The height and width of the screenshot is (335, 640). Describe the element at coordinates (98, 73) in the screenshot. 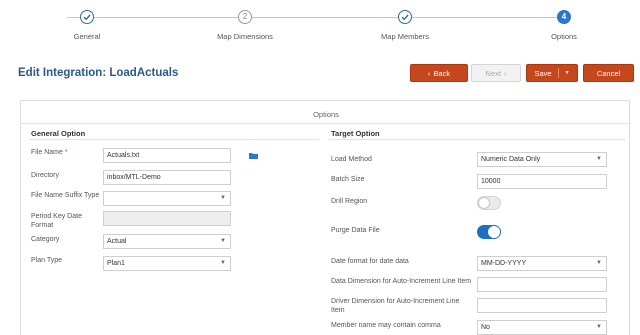

I see `page-title: Edit Integration: LoadActuals` at that location.